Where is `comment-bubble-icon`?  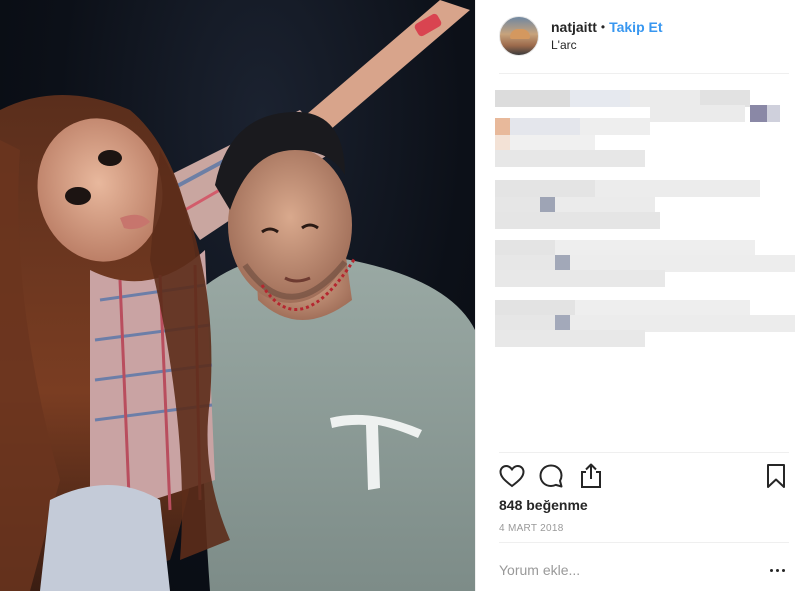
comment-bubble-icon is located at coordinates (551, 476).